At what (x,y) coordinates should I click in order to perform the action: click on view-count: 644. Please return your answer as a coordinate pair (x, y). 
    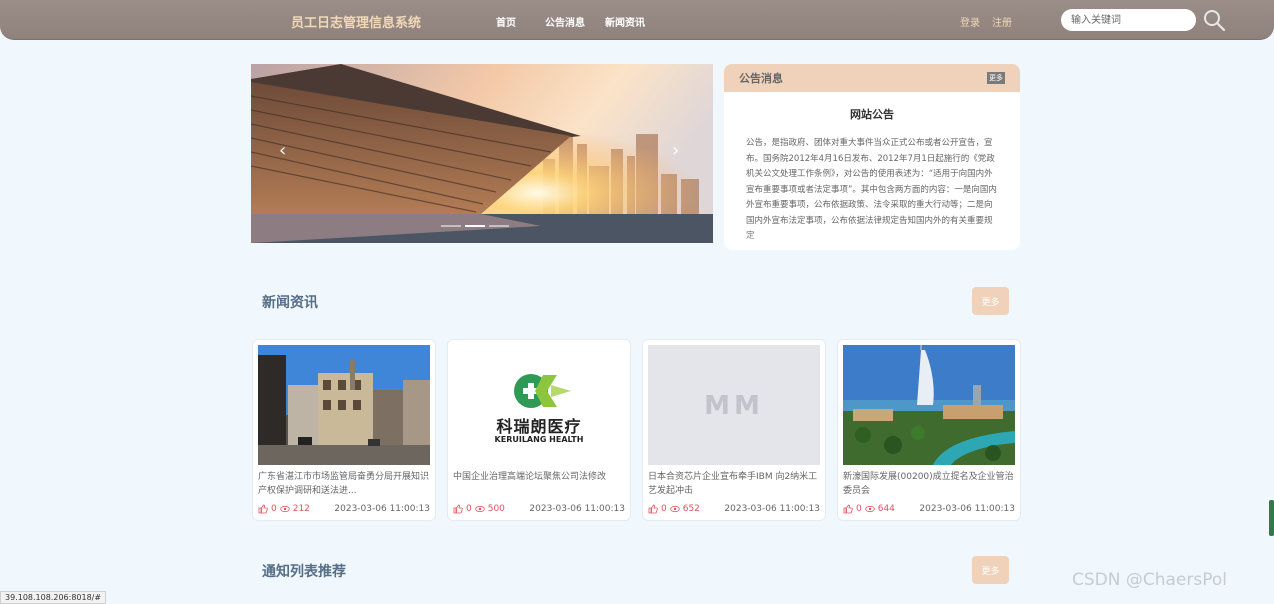
    Looking at the image, I should click on (886, 509).